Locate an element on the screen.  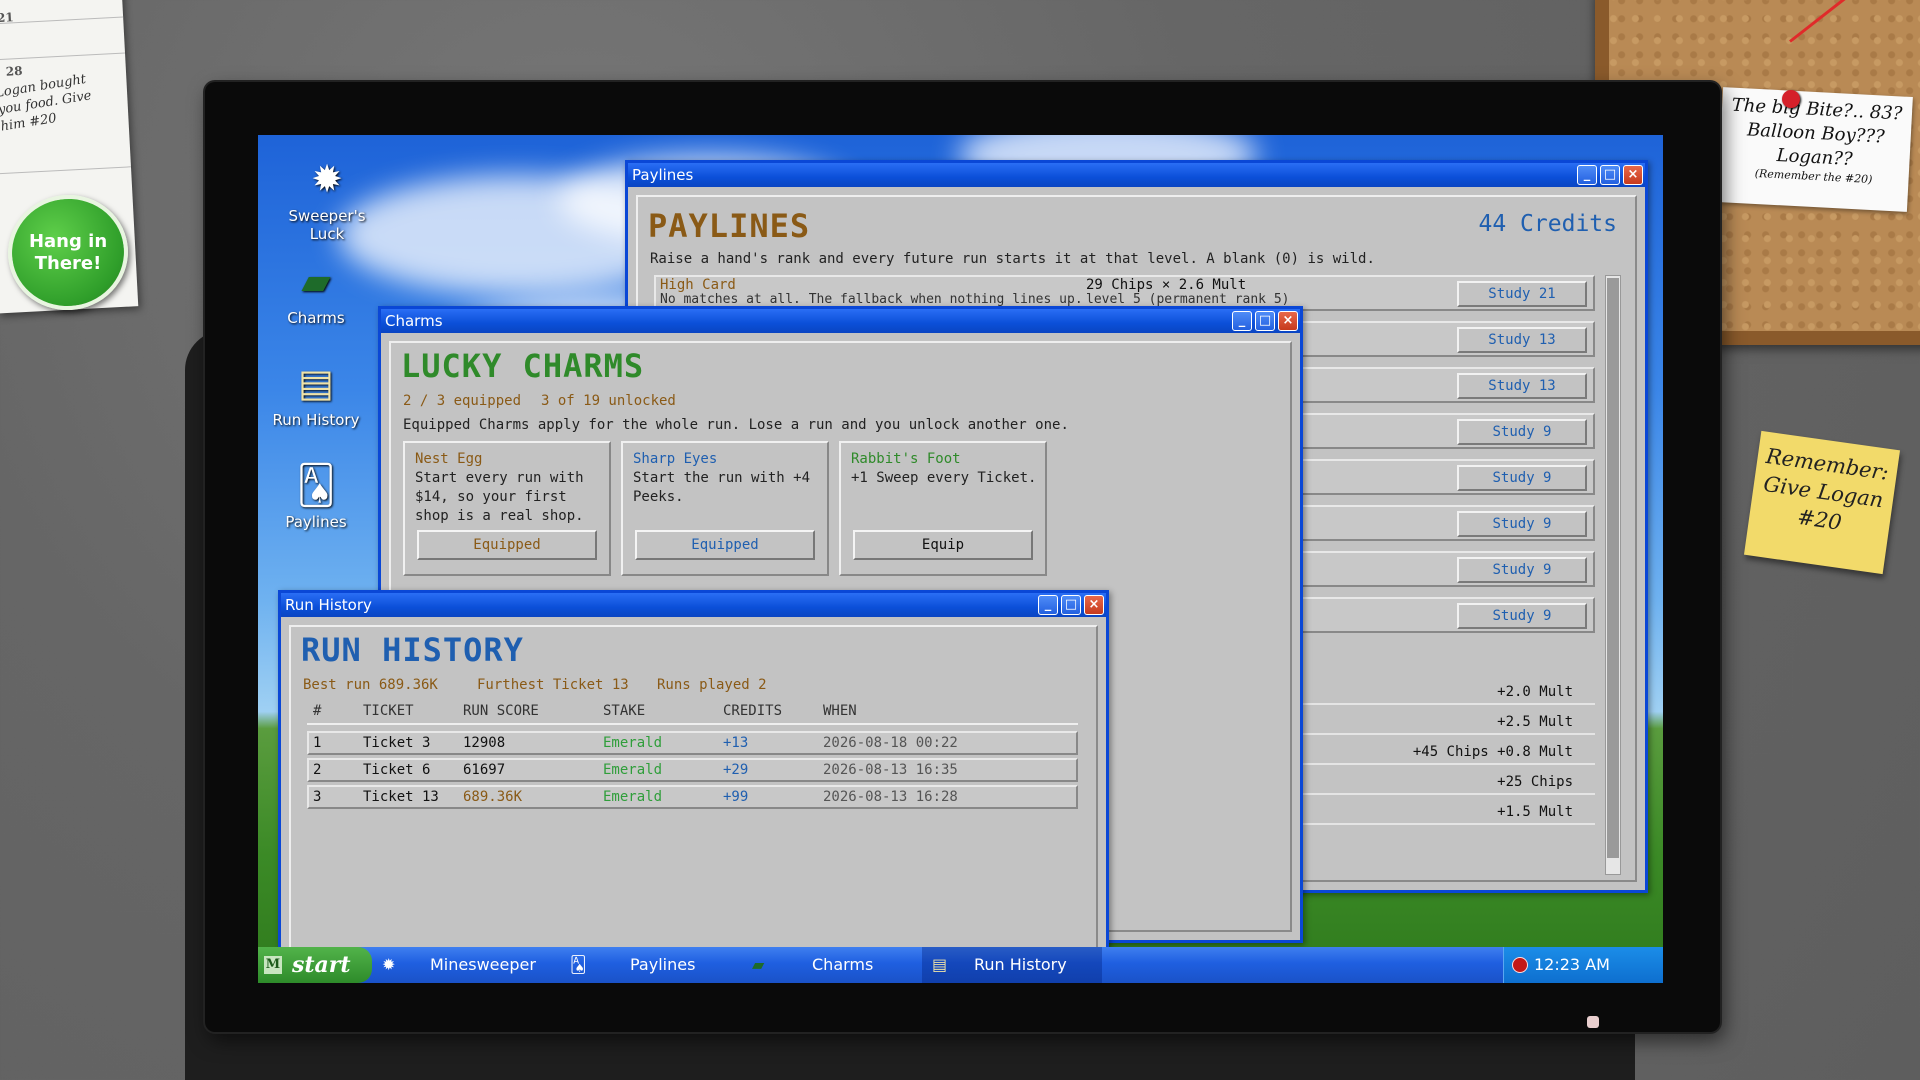
column-header: WHEN is located at coordinates (840, 711).